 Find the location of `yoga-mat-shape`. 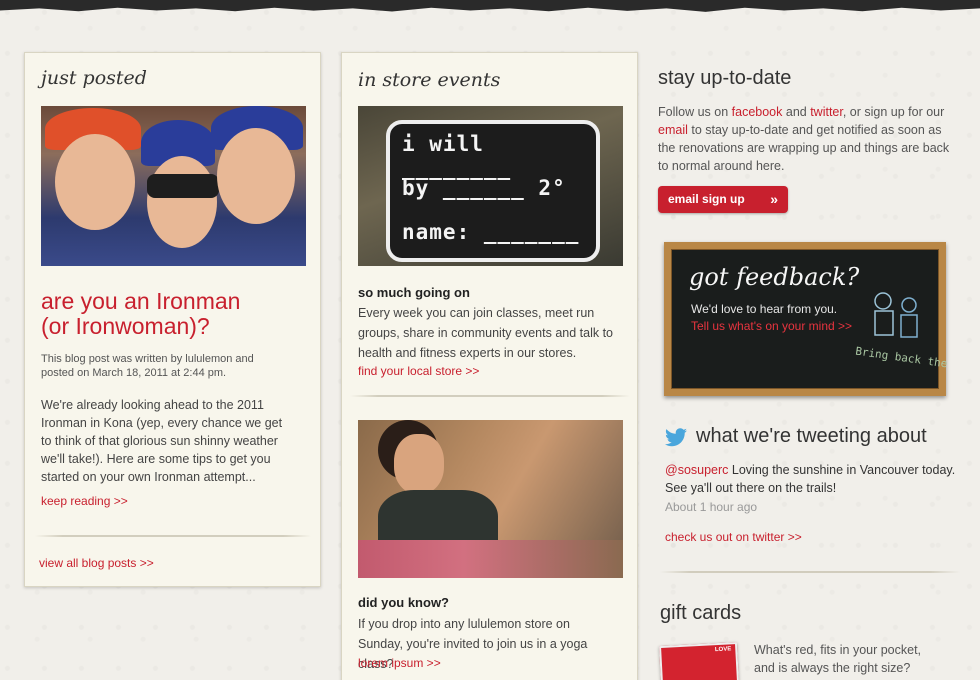

yoga-mat-shape is located at coordinates (490, 559).